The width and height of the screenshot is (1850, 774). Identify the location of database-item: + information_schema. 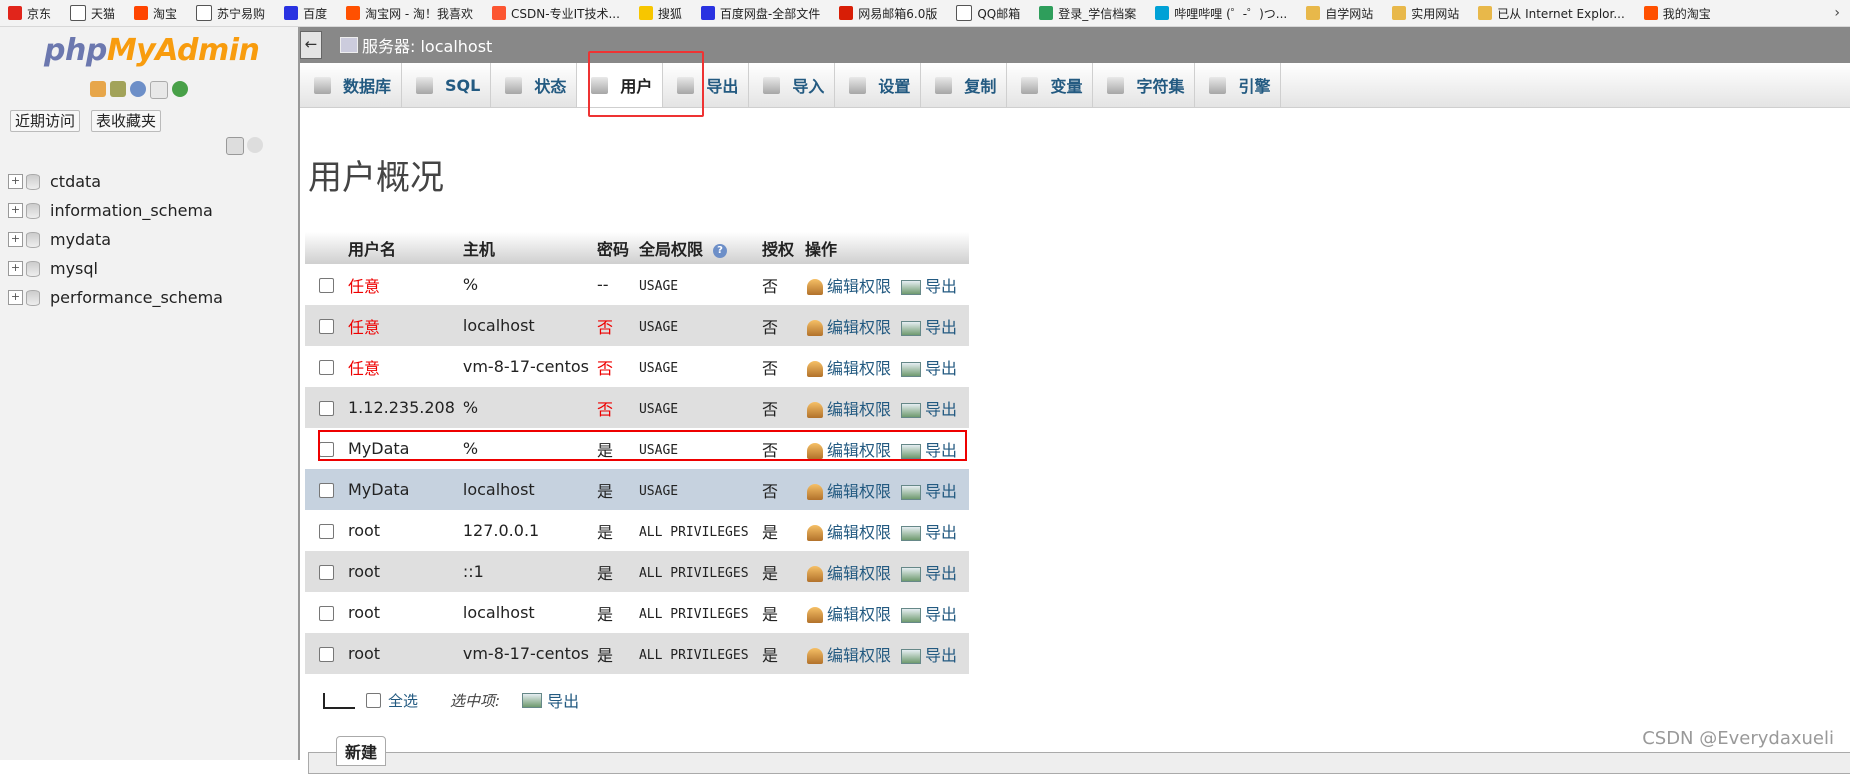
(115, 210).